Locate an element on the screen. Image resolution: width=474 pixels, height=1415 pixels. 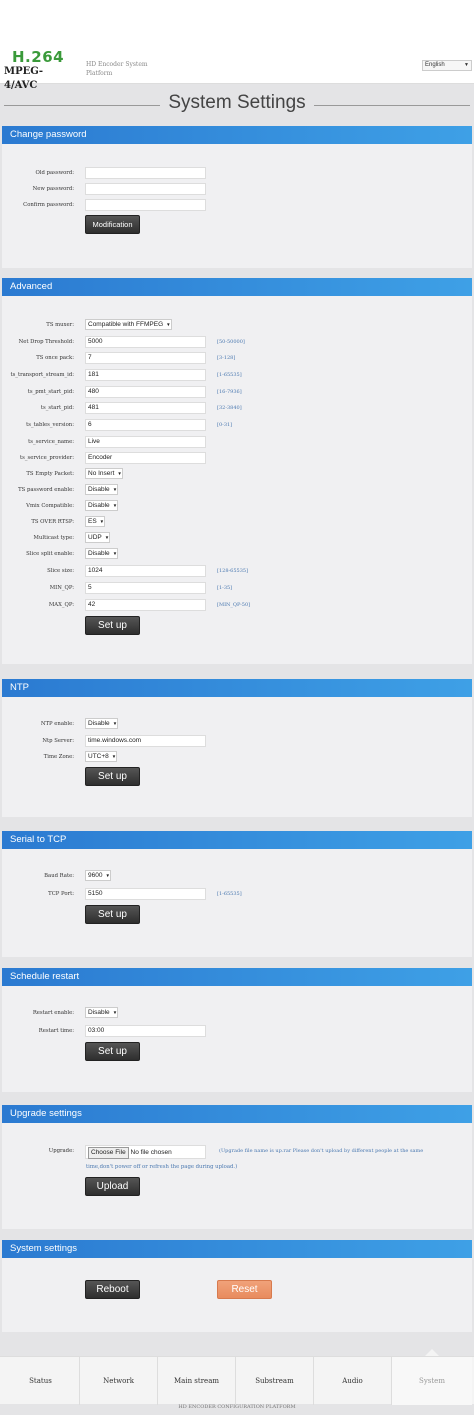
restart-time-field: 03:00 is located at coordinates (145, 1031).